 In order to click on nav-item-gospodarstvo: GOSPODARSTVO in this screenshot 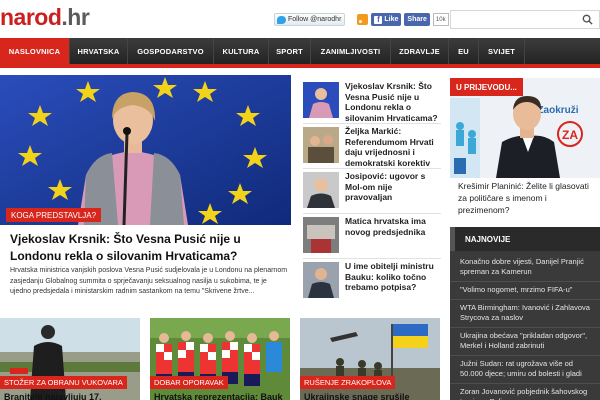, I will do `click(171, 51)`.